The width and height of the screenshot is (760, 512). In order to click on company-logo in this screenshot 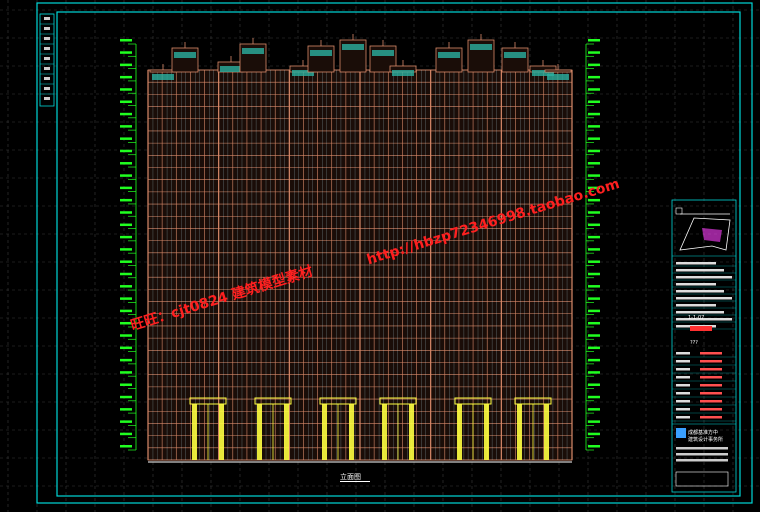, I will do `click(681, 433)`.